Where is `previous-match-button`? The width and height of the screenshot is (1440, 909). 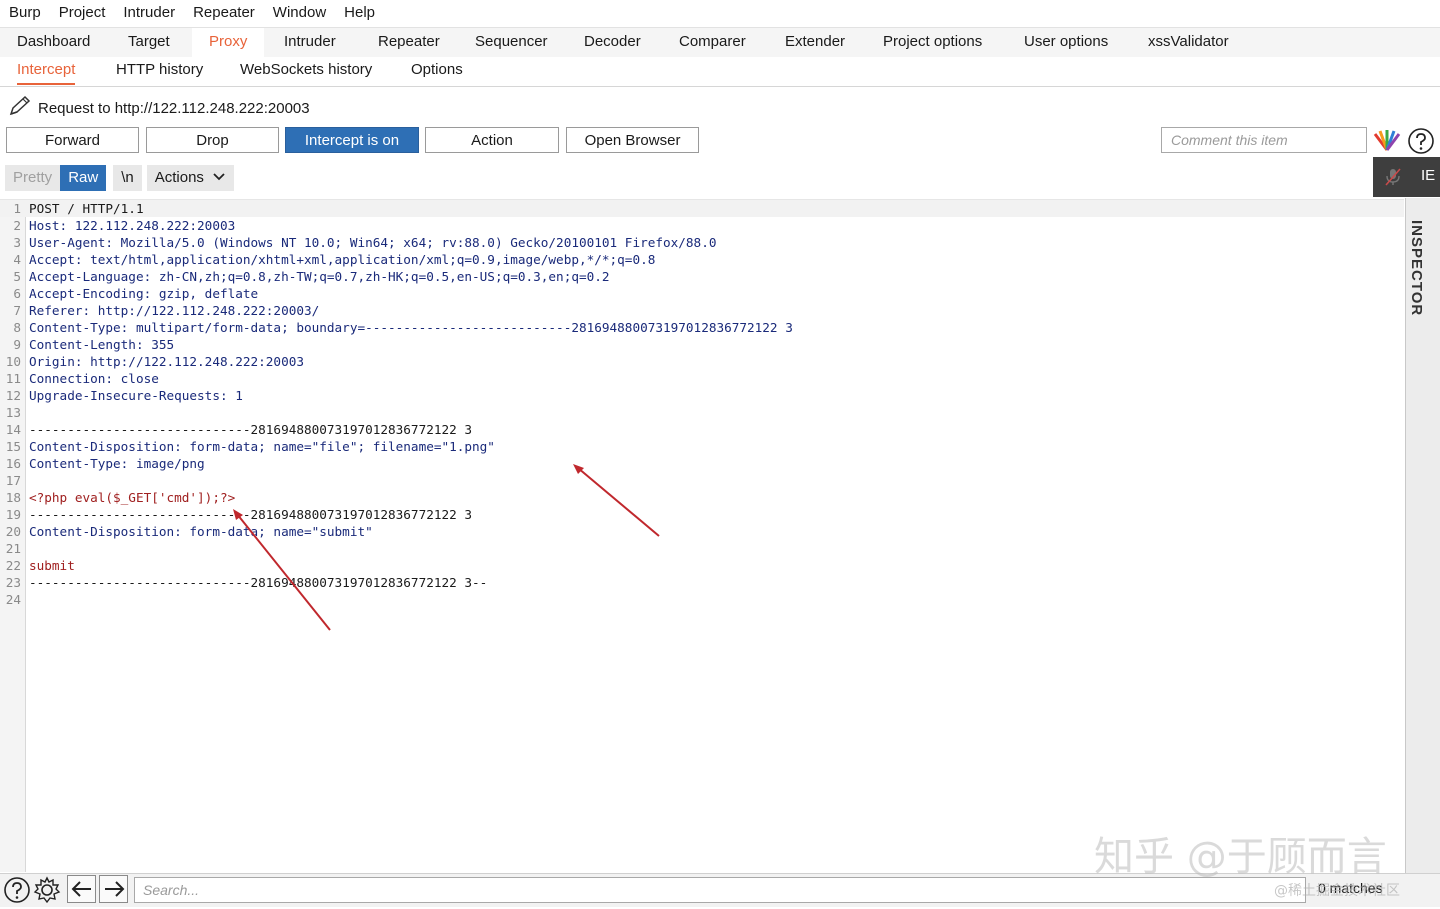 previous-match-button is located at coordinates (81, 889).